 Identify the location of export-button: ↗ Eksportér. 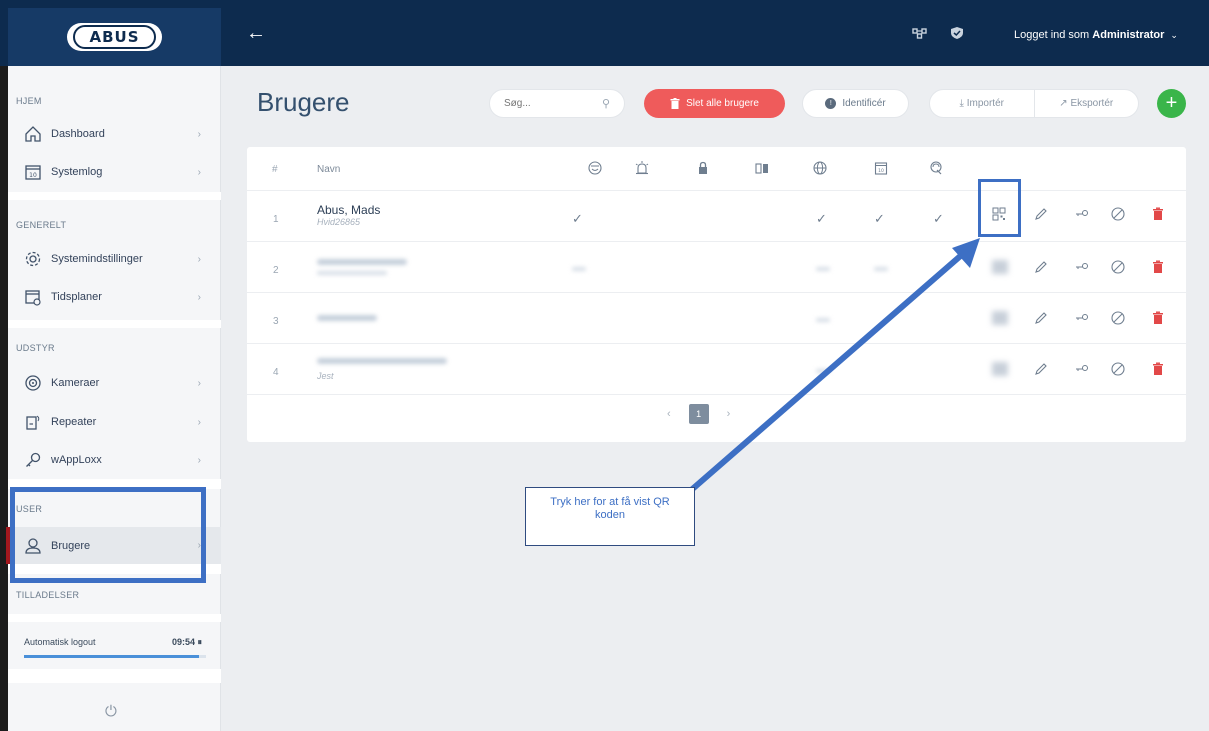
(1087, 103).